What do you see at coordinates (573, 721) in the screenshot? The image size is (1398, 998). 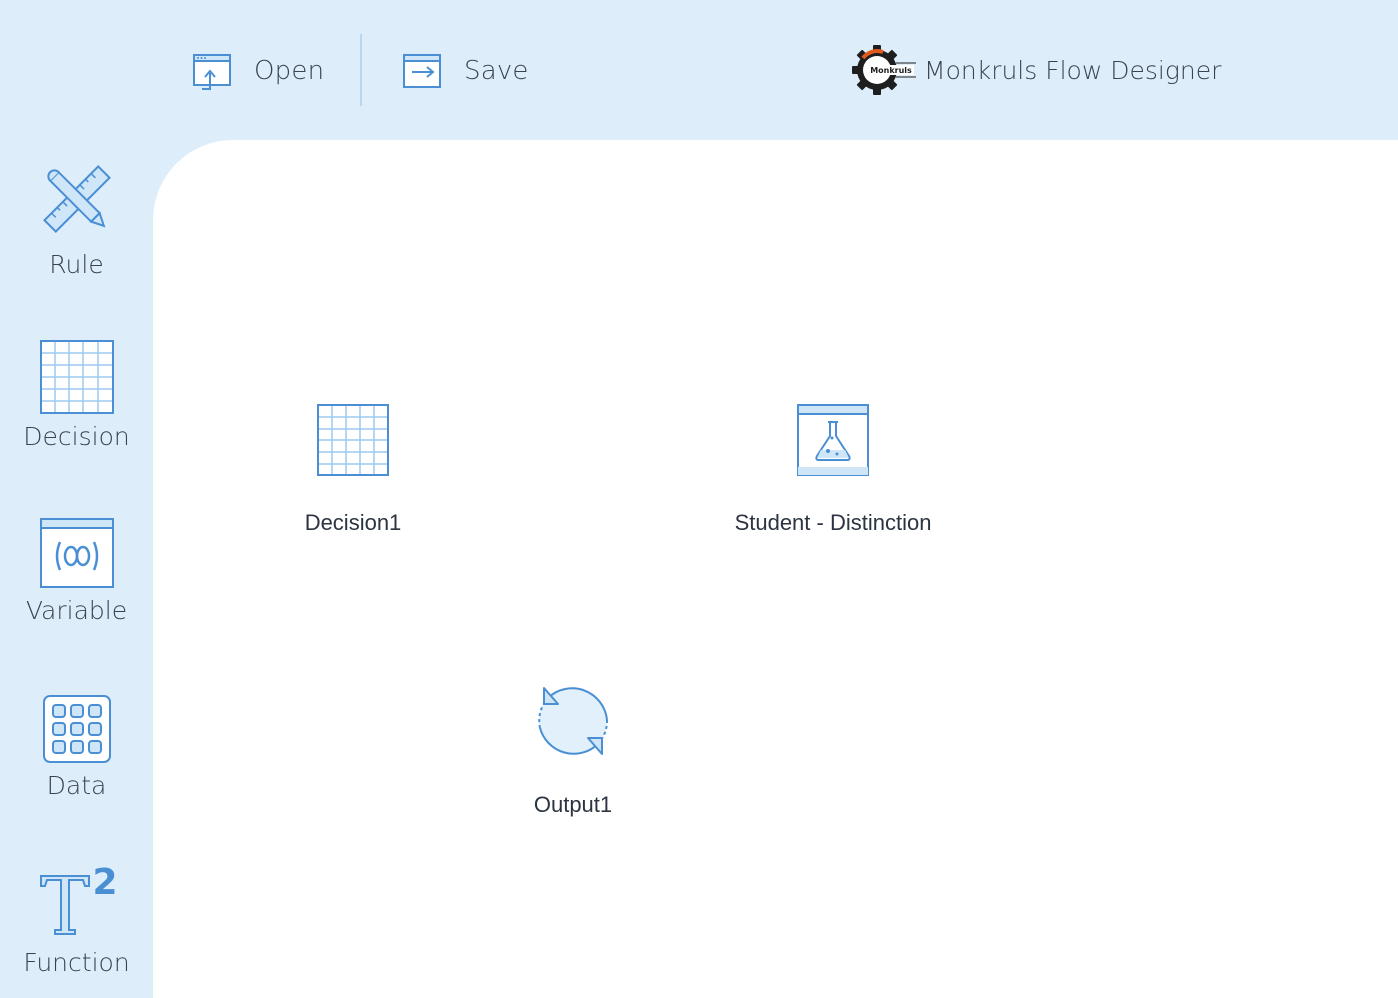 I see `refresh-cycle-icon` at bounding box center [573, 721].